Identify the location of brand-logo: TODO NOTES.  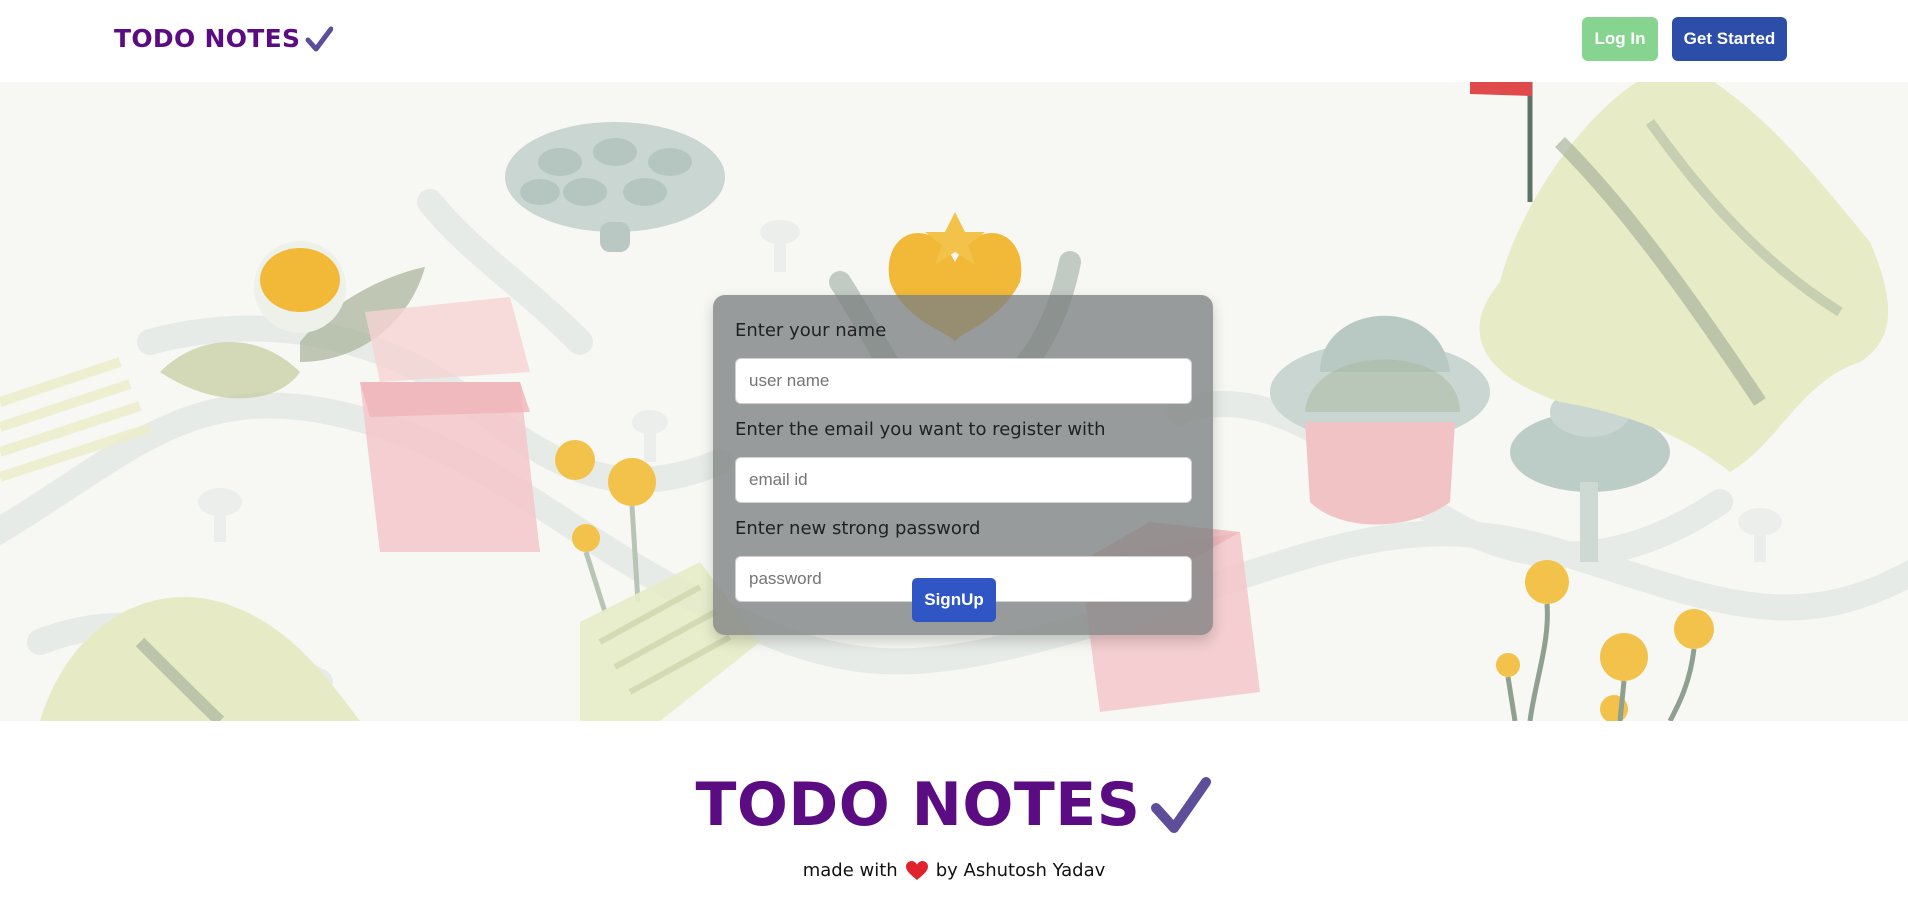
(224, 38).